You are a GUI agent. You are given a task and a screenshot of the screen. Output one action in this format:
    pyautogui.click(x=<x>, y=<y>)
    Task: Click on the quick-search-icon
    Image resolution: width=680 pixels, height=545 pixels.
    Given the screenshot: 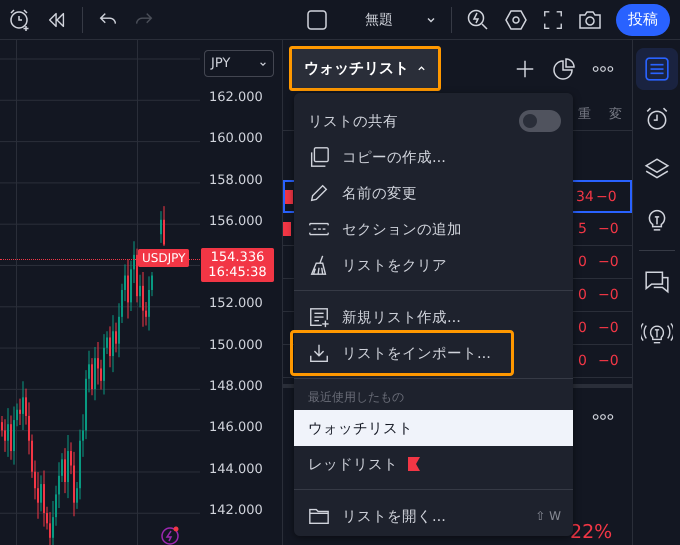 What is the action you would take?
    pyautogui.click(x=478, y=20)
    